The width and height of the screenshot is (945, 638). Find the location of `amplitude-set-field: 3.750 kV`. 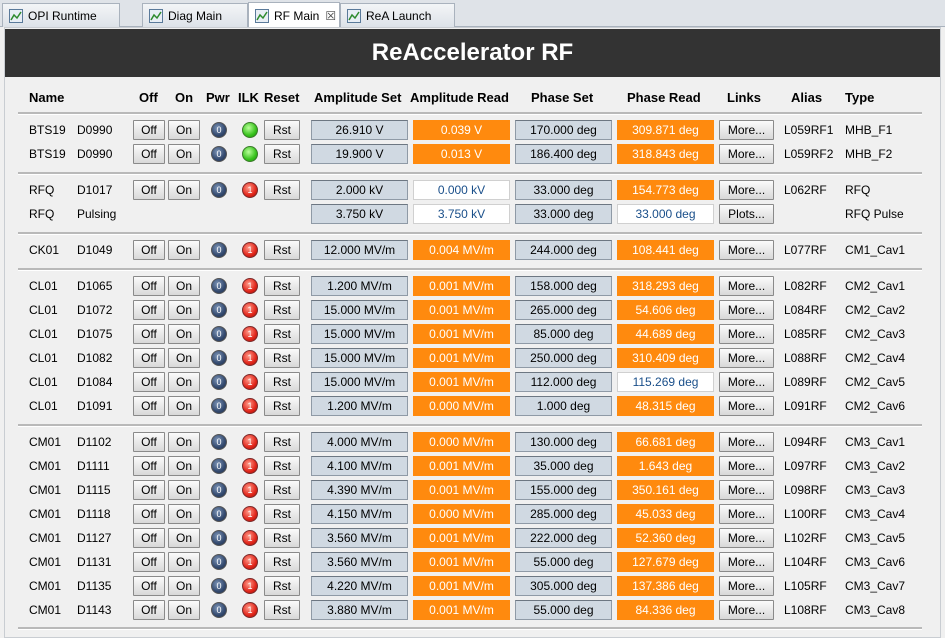

amplitude-set-field: 3.750 kV is located at coordinates (359, 214).